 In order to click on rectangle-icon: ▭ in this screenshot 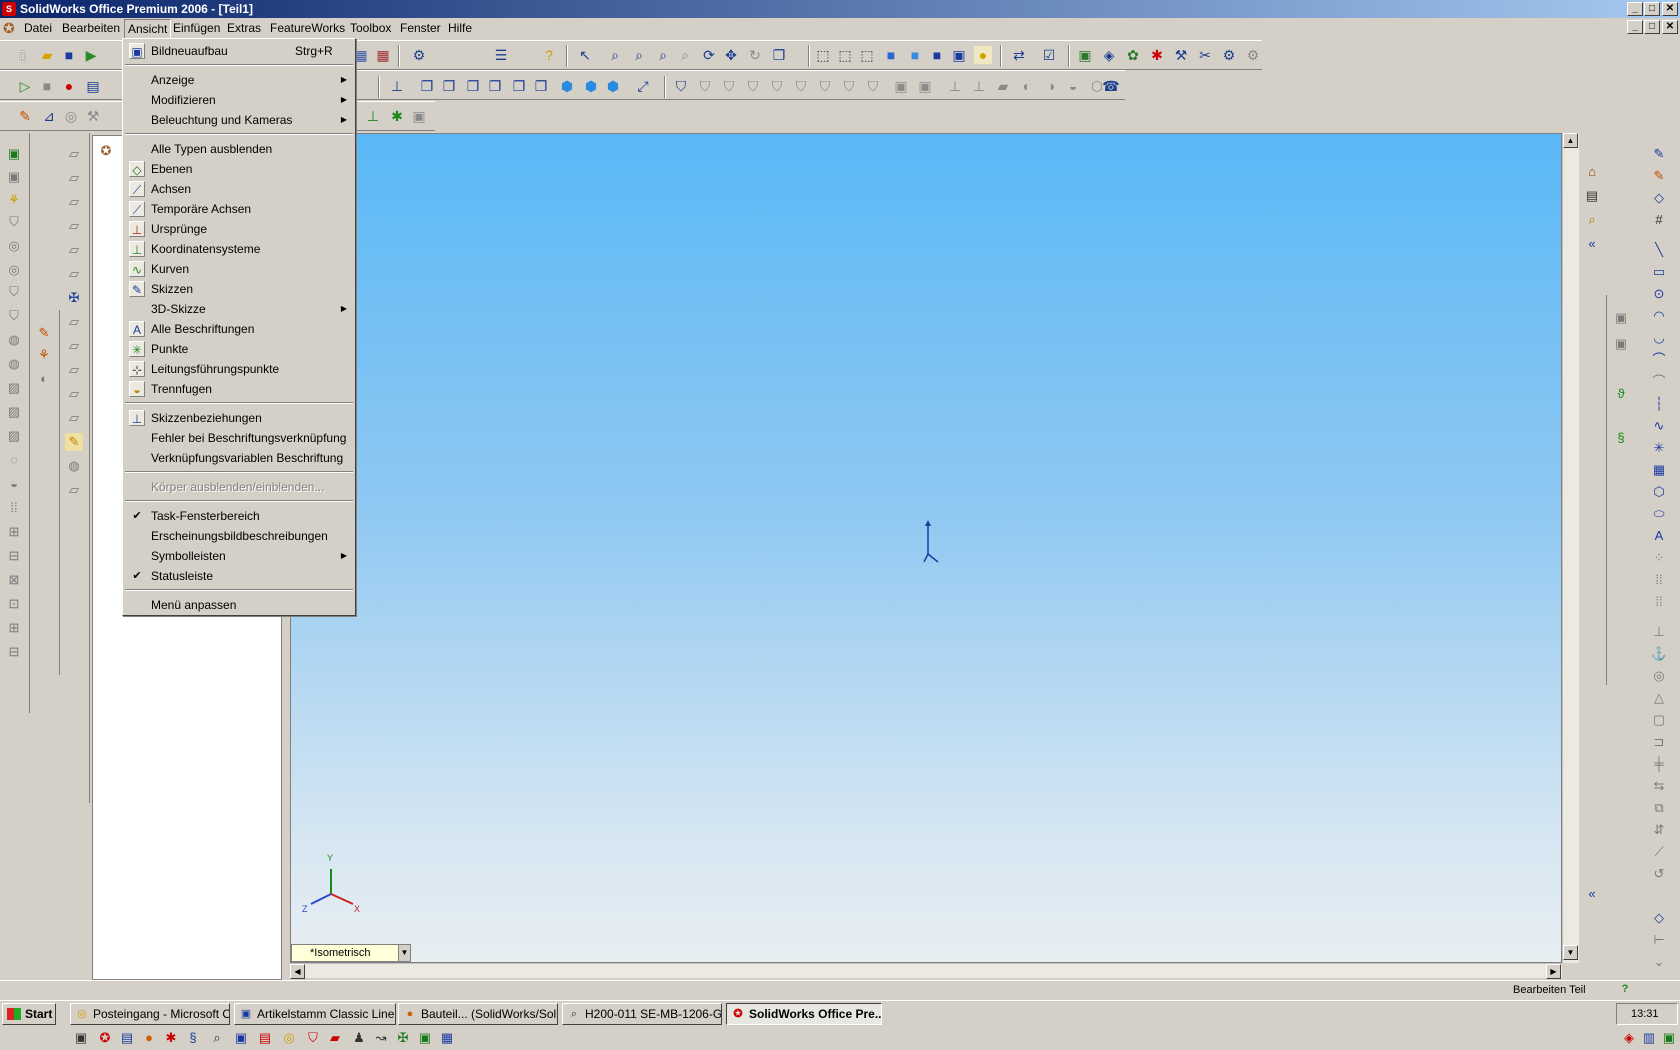, I will do `click(1659, 272)`.